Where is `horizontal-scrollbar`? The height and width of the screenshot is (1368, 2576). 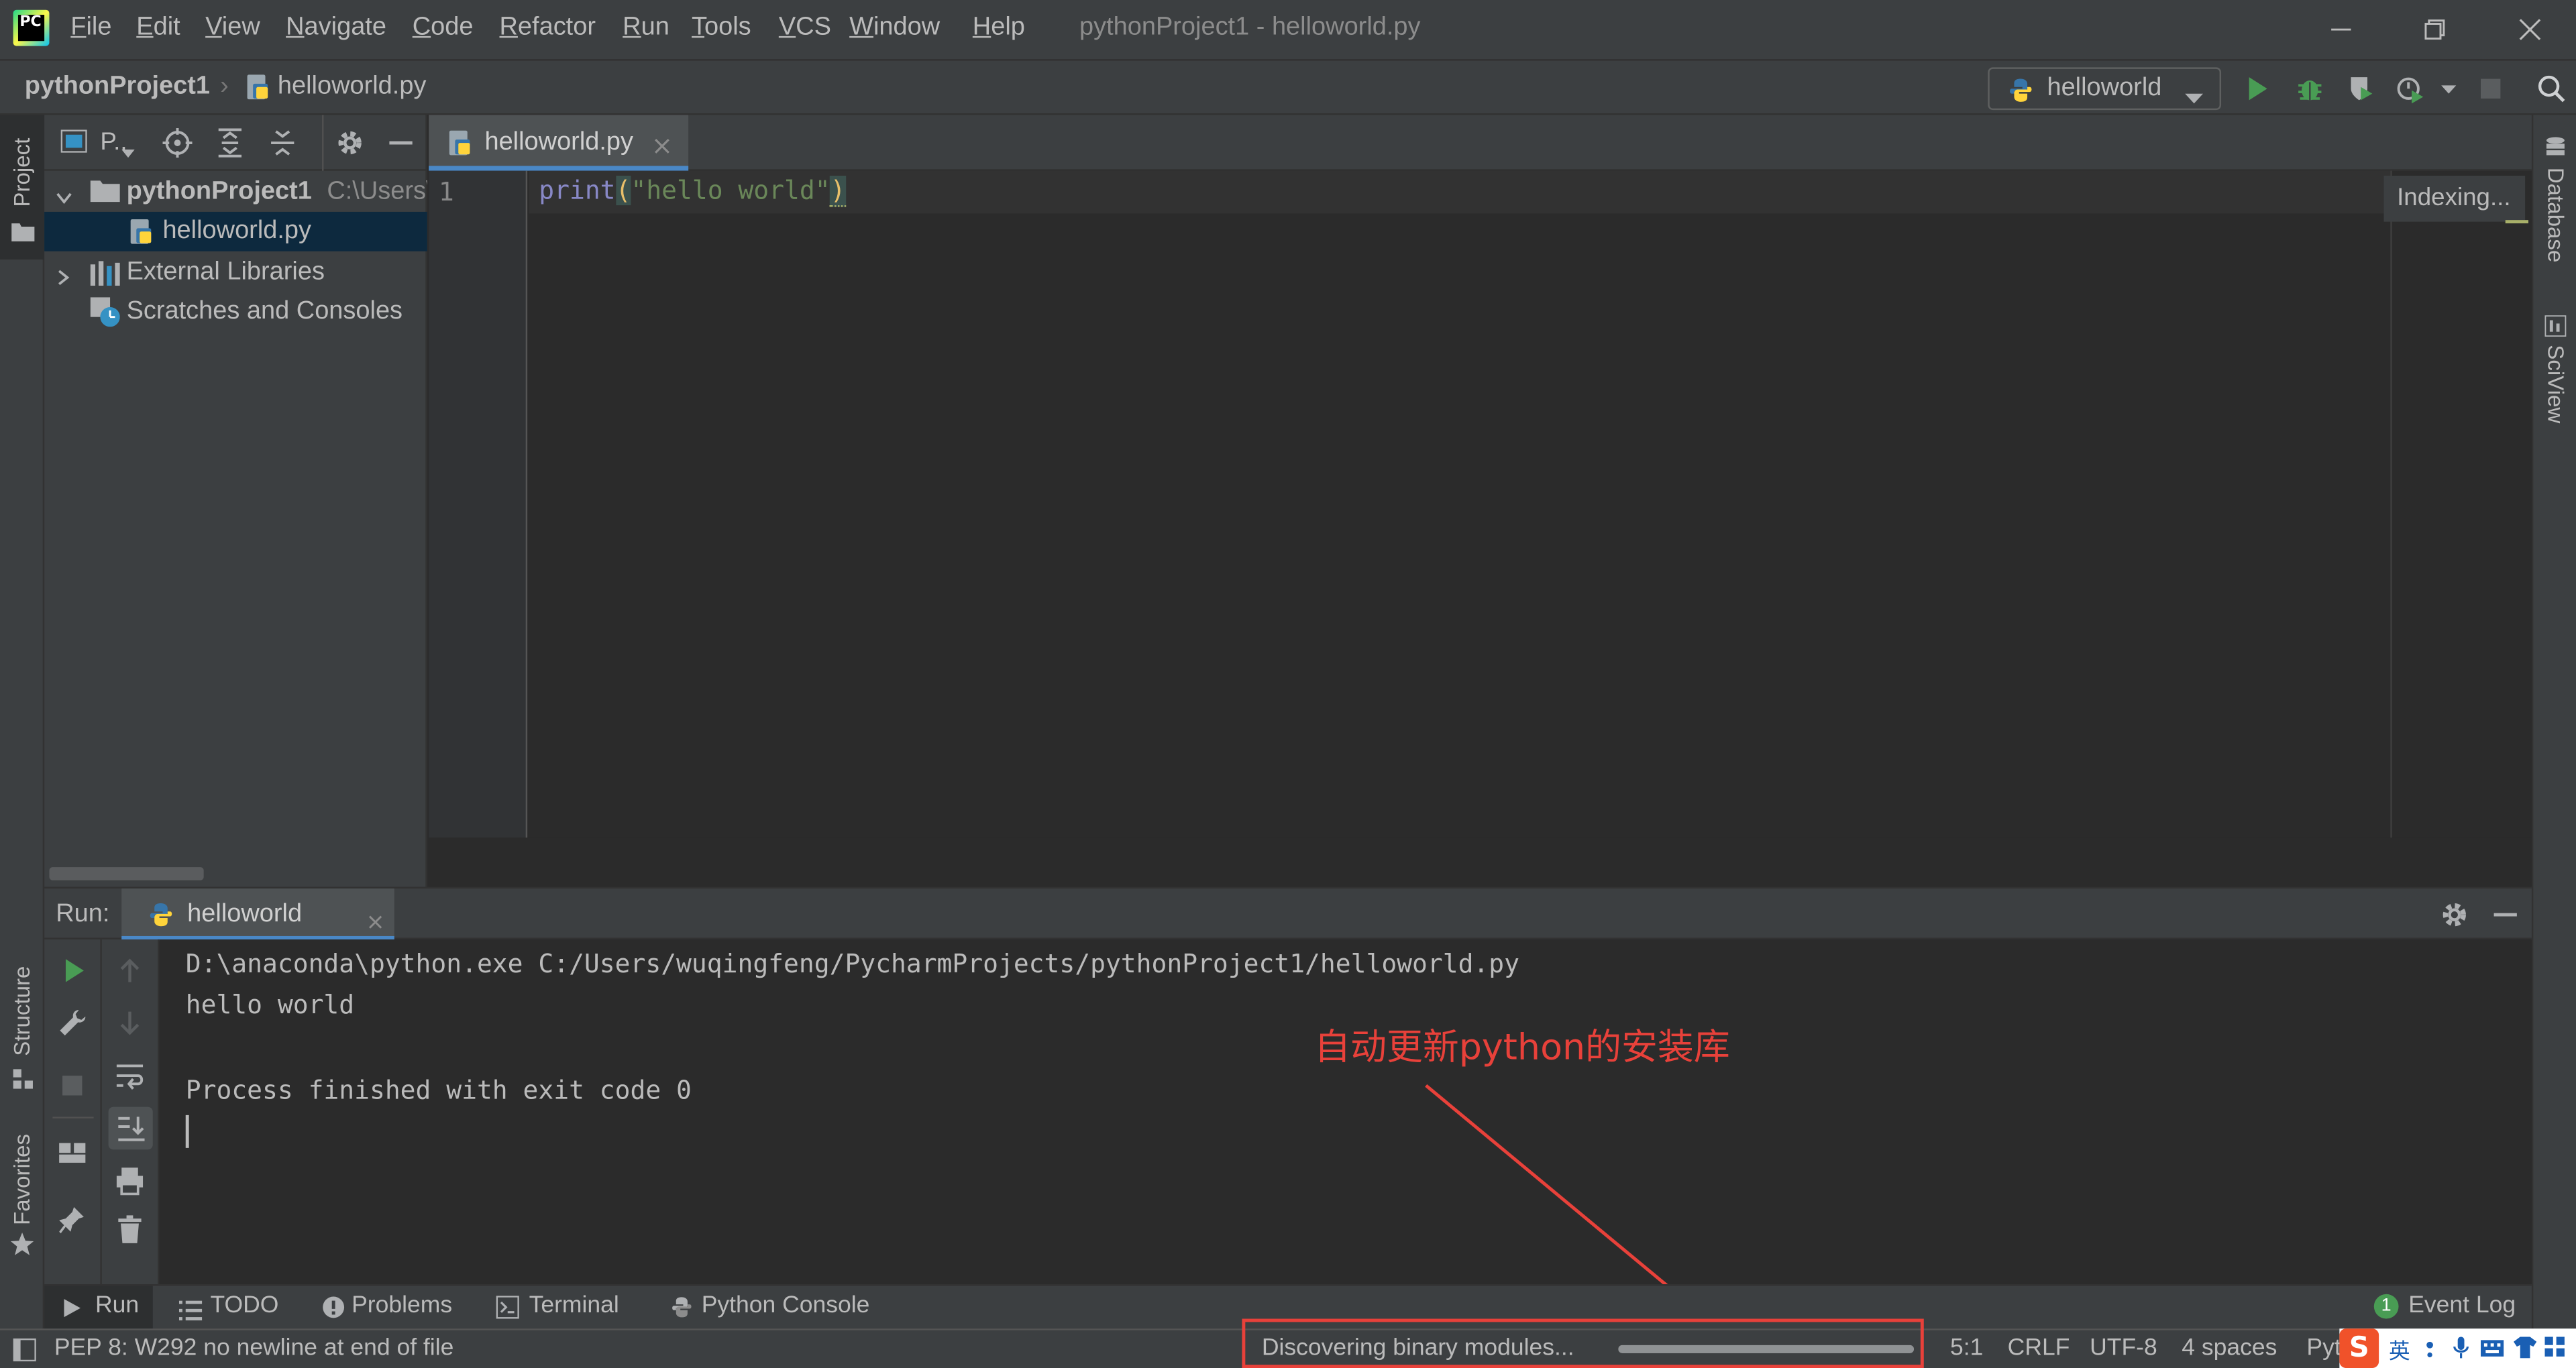 horizontal-scrollbar is located at coordinates (126, 873).